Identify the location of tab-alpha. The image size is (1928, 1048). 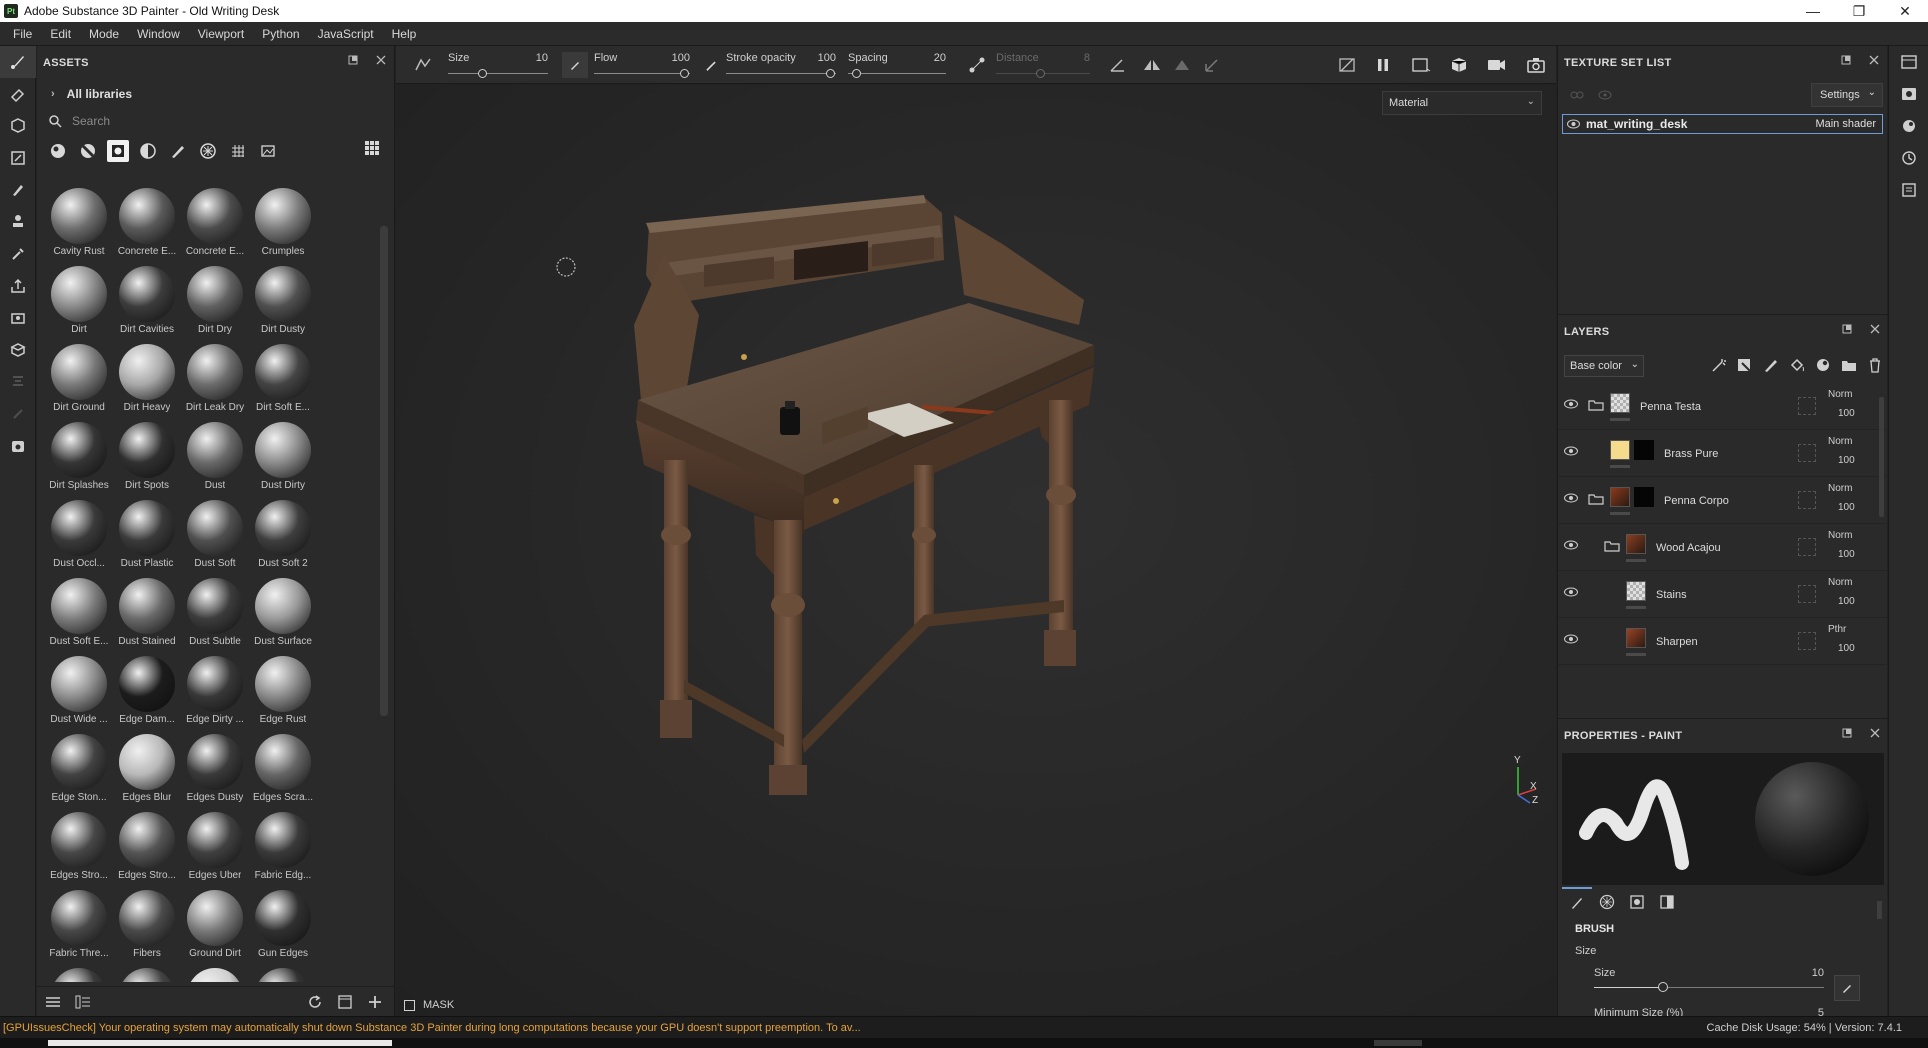
(1607, 902).